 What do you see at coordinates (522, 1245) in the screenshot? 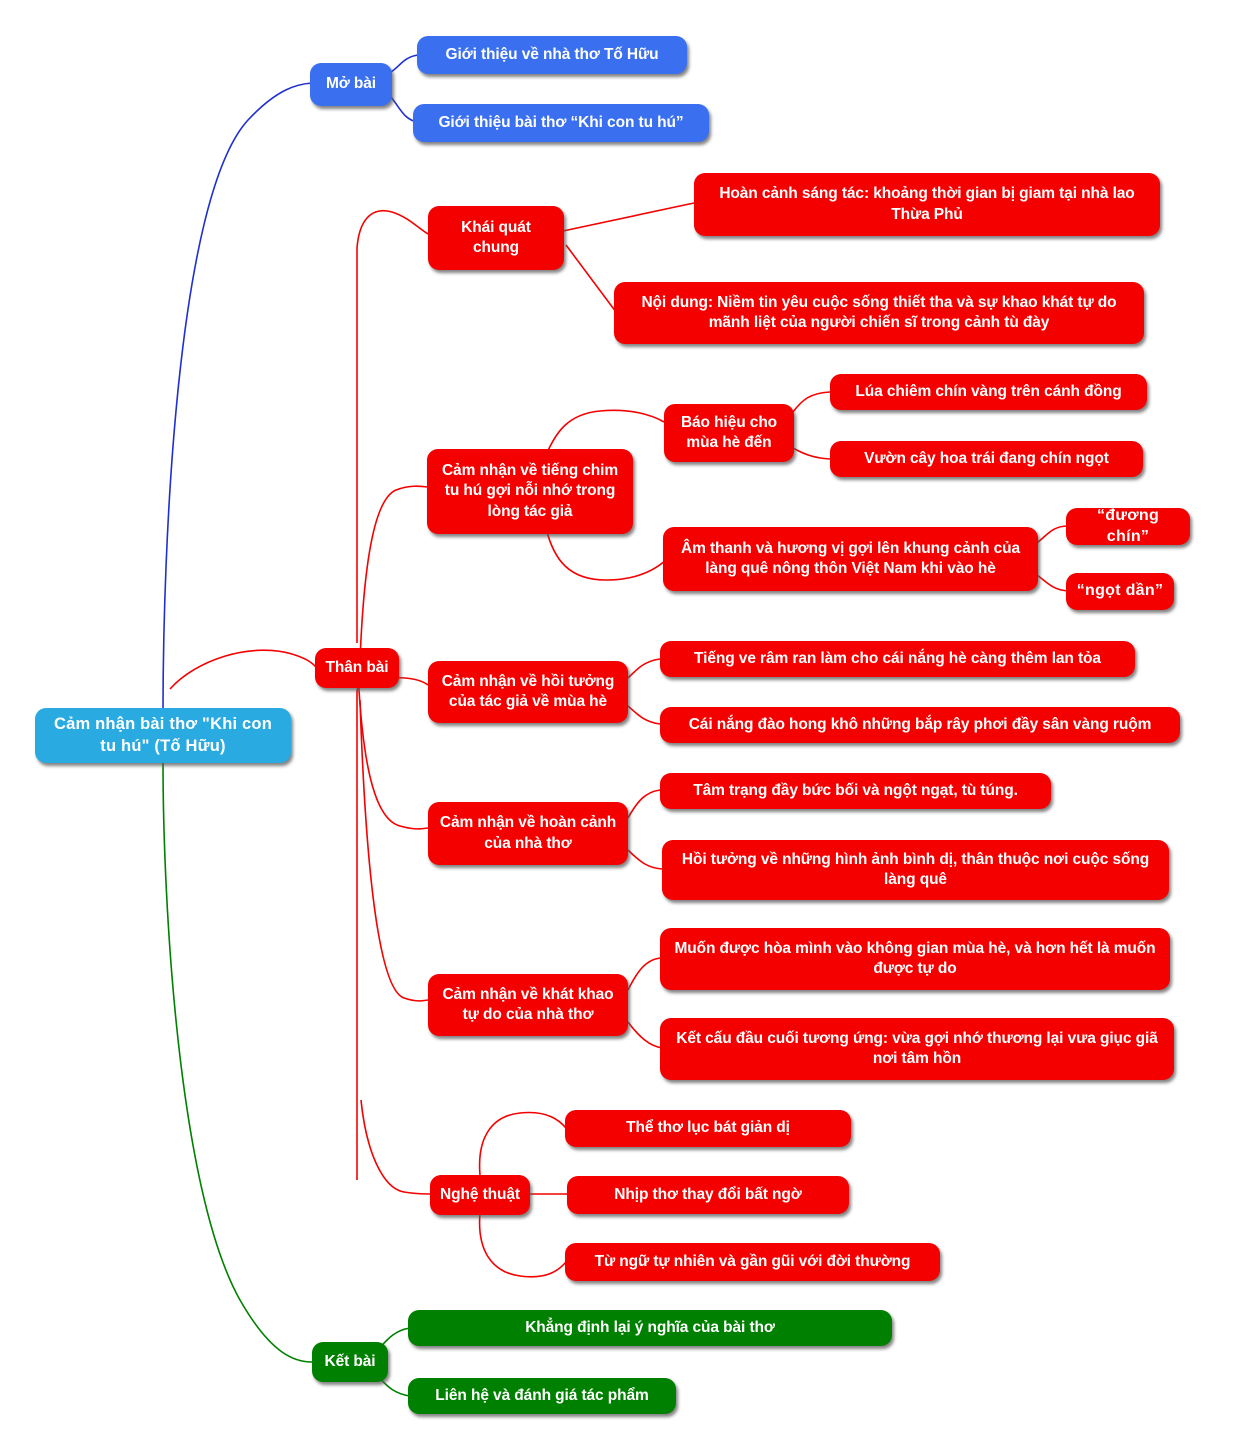
I see `edge-nghe-thuat-c3` at bounding box center [522, 1245].